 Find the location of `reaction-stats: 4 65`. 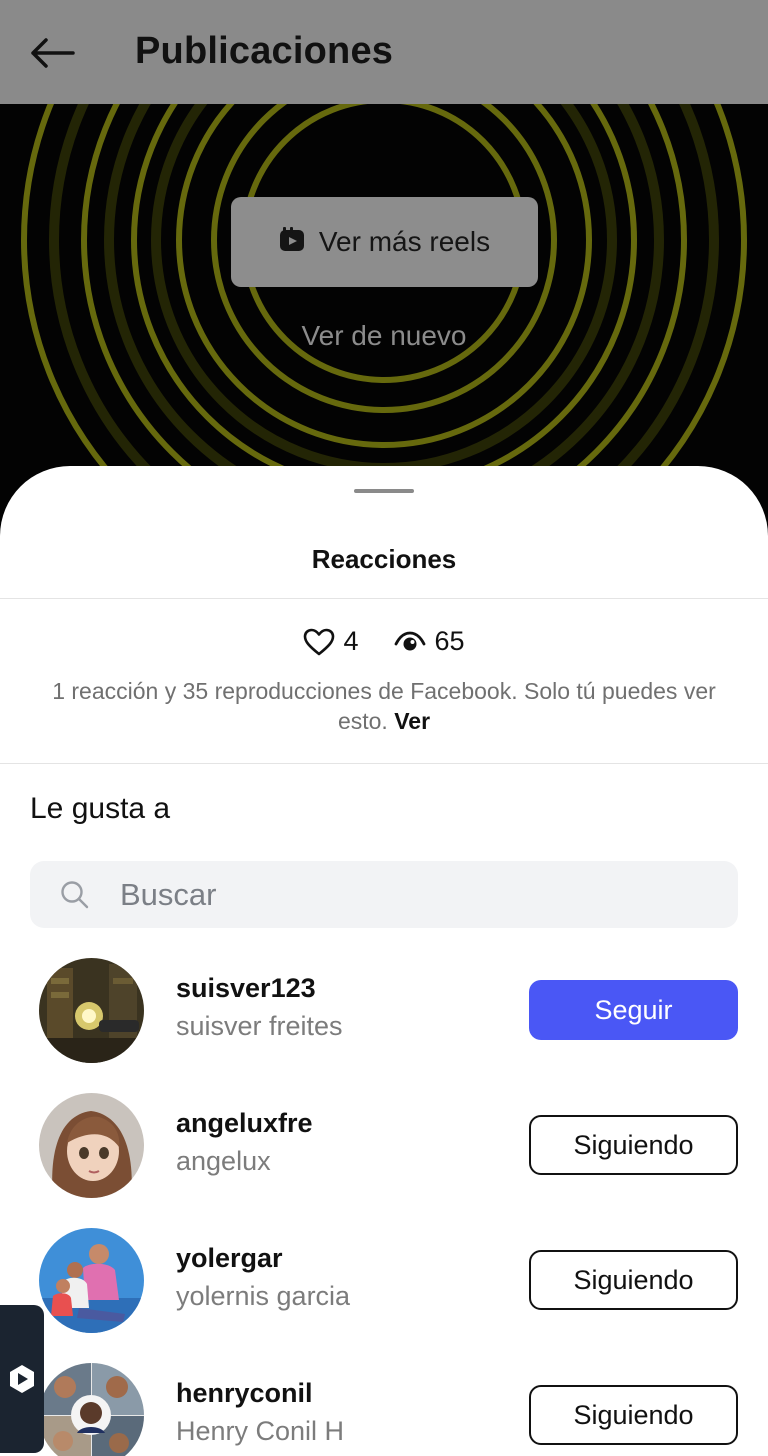

reaction-stats: 4 65 is located at coordinates (384, 641).